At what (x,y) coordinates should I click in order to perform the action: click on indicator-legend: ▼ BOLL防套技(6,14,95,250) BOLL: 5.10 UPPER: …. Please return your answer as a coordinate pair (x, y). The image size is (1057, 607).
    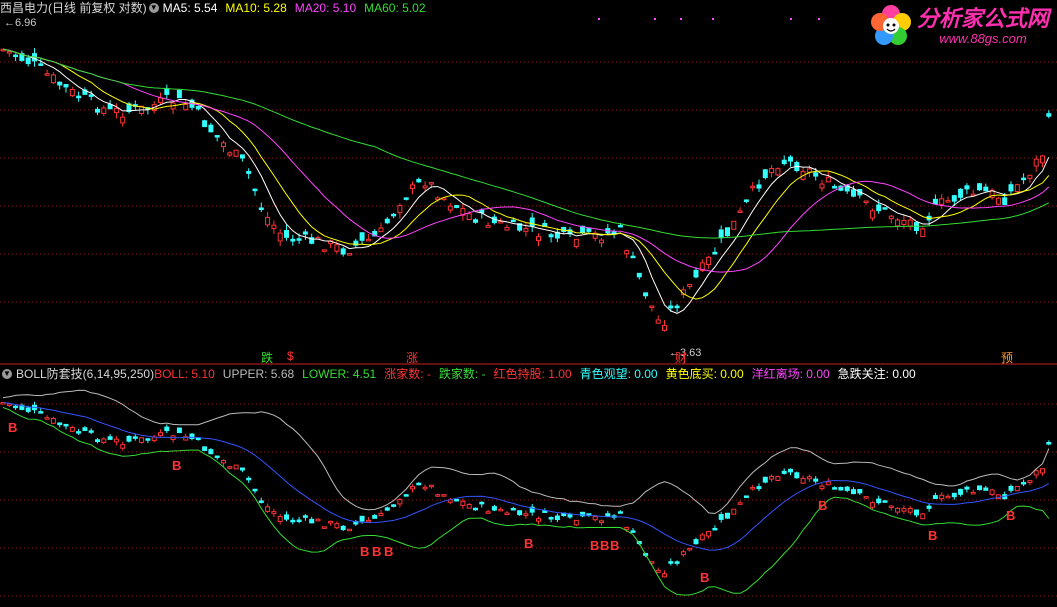
    Looking at the image, I should click on (462, 374).